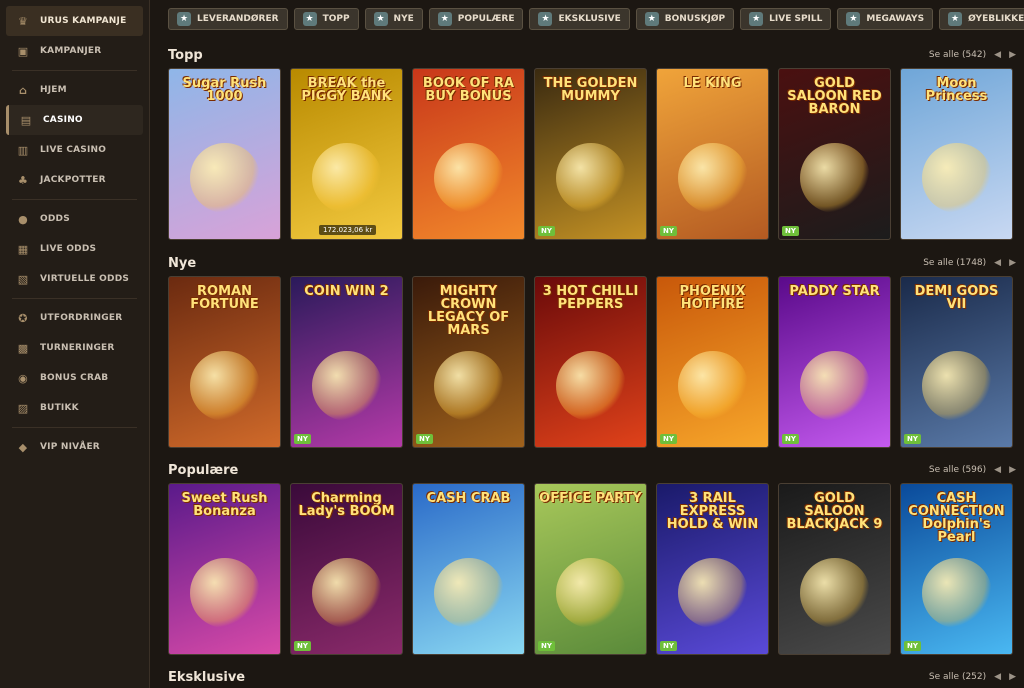 The image size is (1024, 688). I want to click on sidebar-item-vip-nivåer: ◆ VIP NIVÅER, so click(74, 447).